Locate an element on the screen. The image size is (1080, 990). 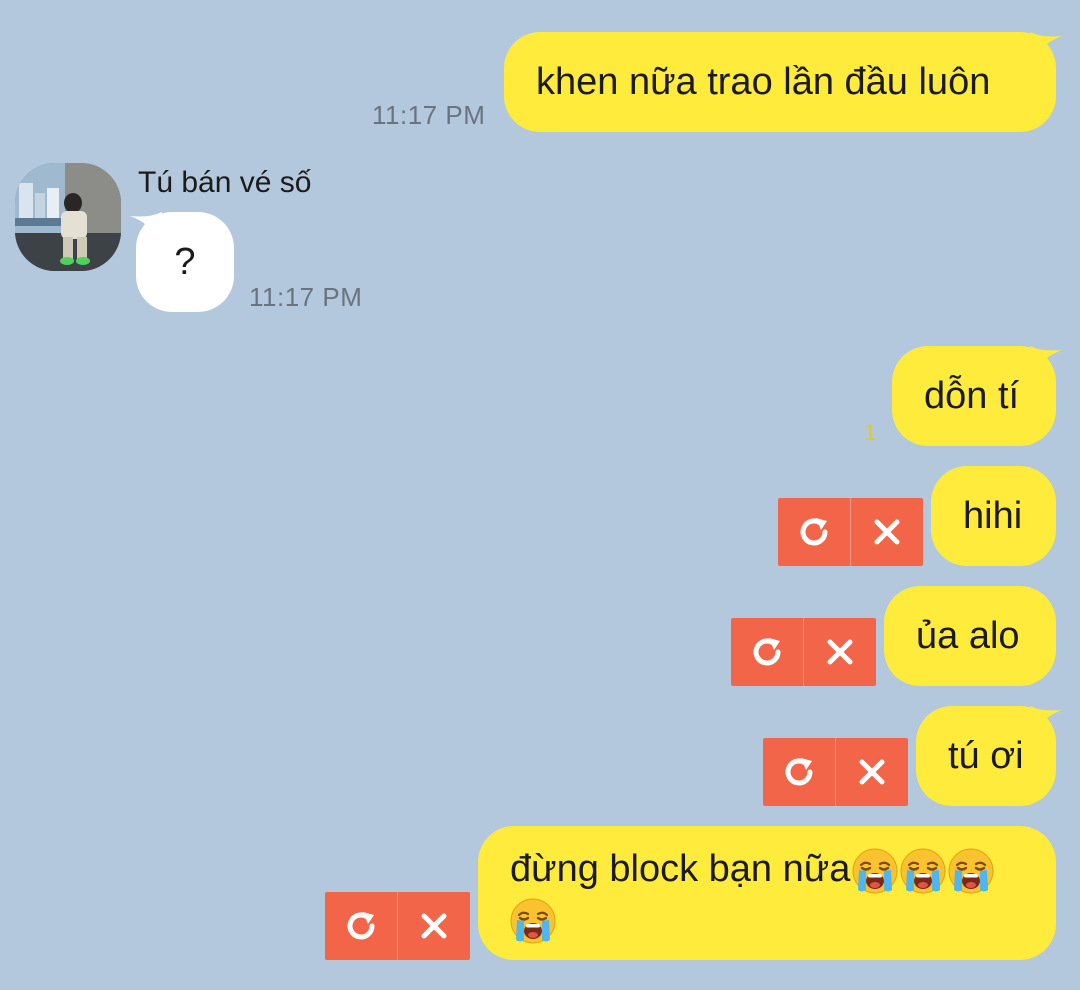
message-text: ? is located at coordinates (185, 262).